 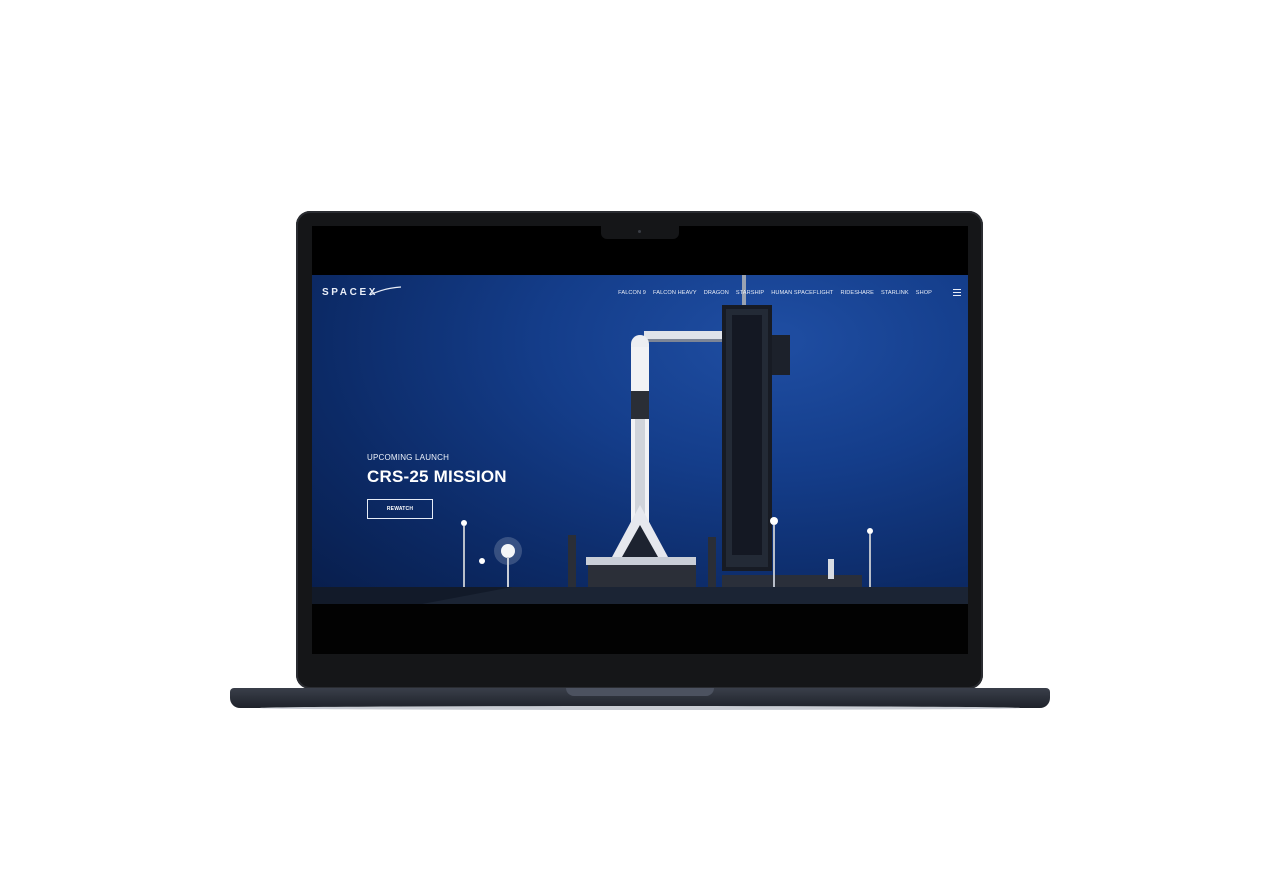 I want to click on nav-starship: STARSHIP, so click(x=750, y=293).